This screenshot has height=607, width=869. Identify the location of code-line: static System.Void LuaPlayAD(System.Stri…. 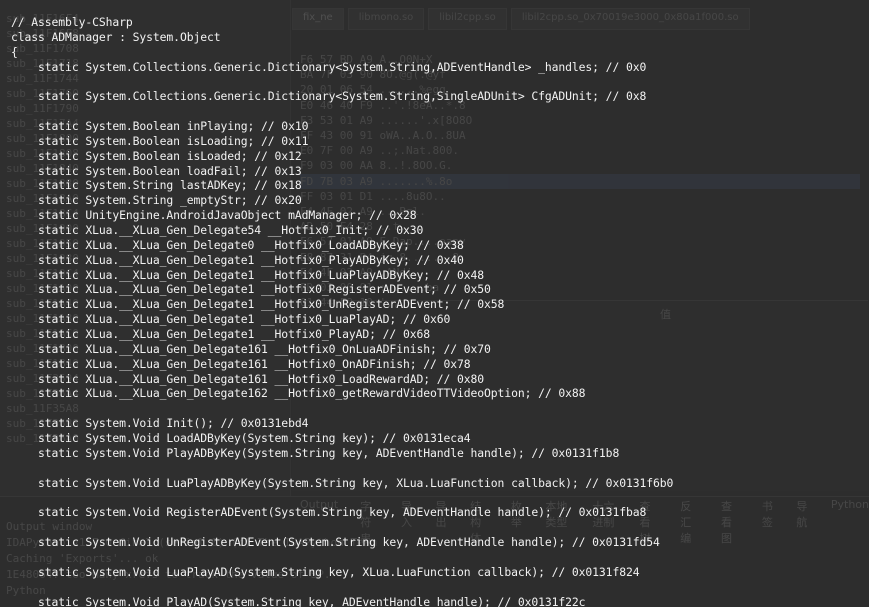
(325, 571).